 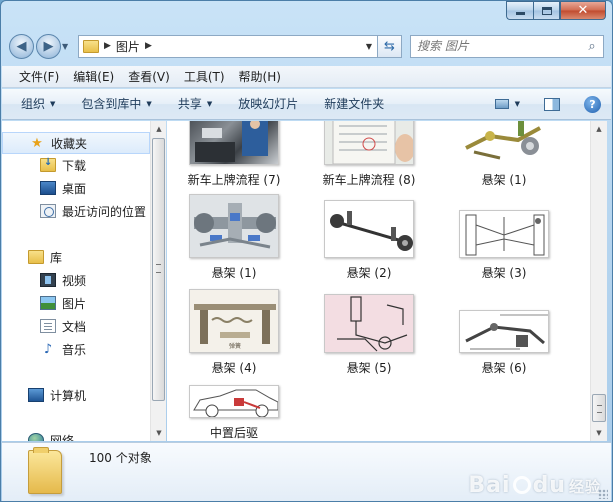 What do you see at coordinates (583, 10) in the screenshot?
I see `close-button: ✕` at bounding box center [583, 10].